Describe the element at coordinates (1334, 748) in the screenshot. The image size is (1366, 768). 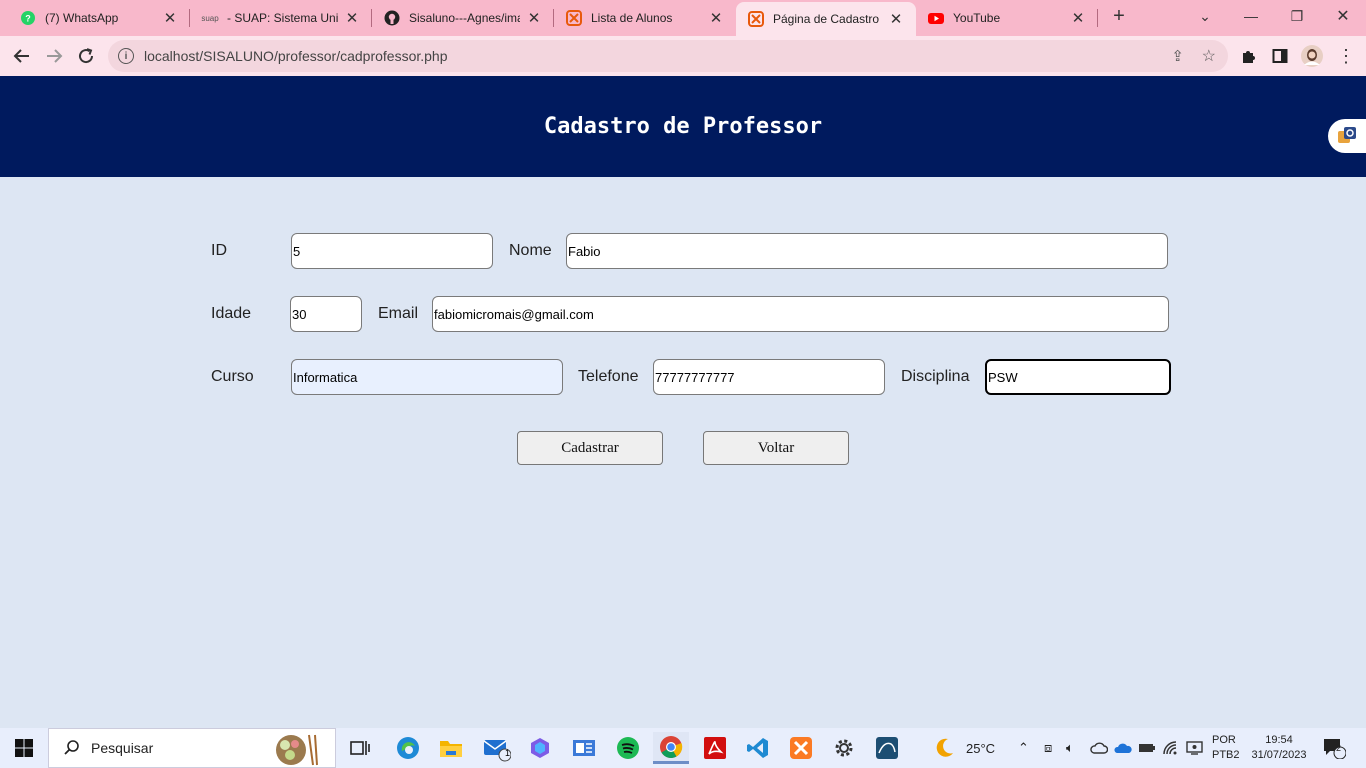
I see `notification-center-button: 2` at that location.